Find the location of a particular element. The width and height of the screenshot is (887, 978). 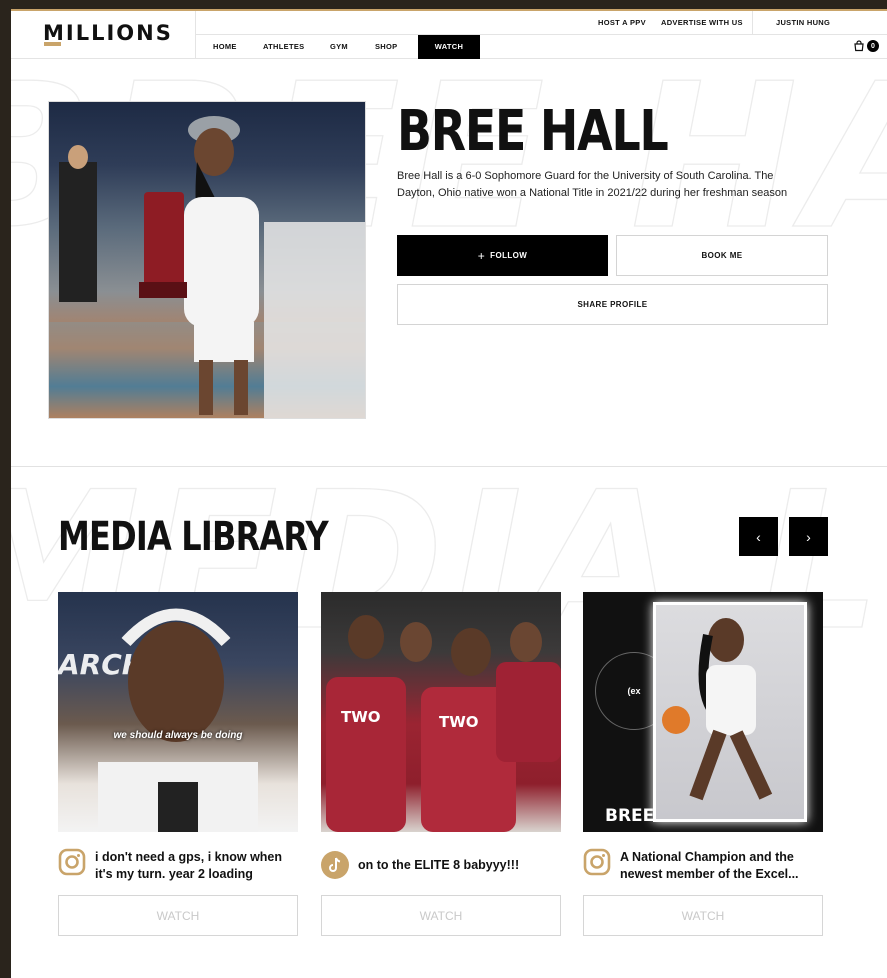

athlete-photo is located at coordinates (207, 260).